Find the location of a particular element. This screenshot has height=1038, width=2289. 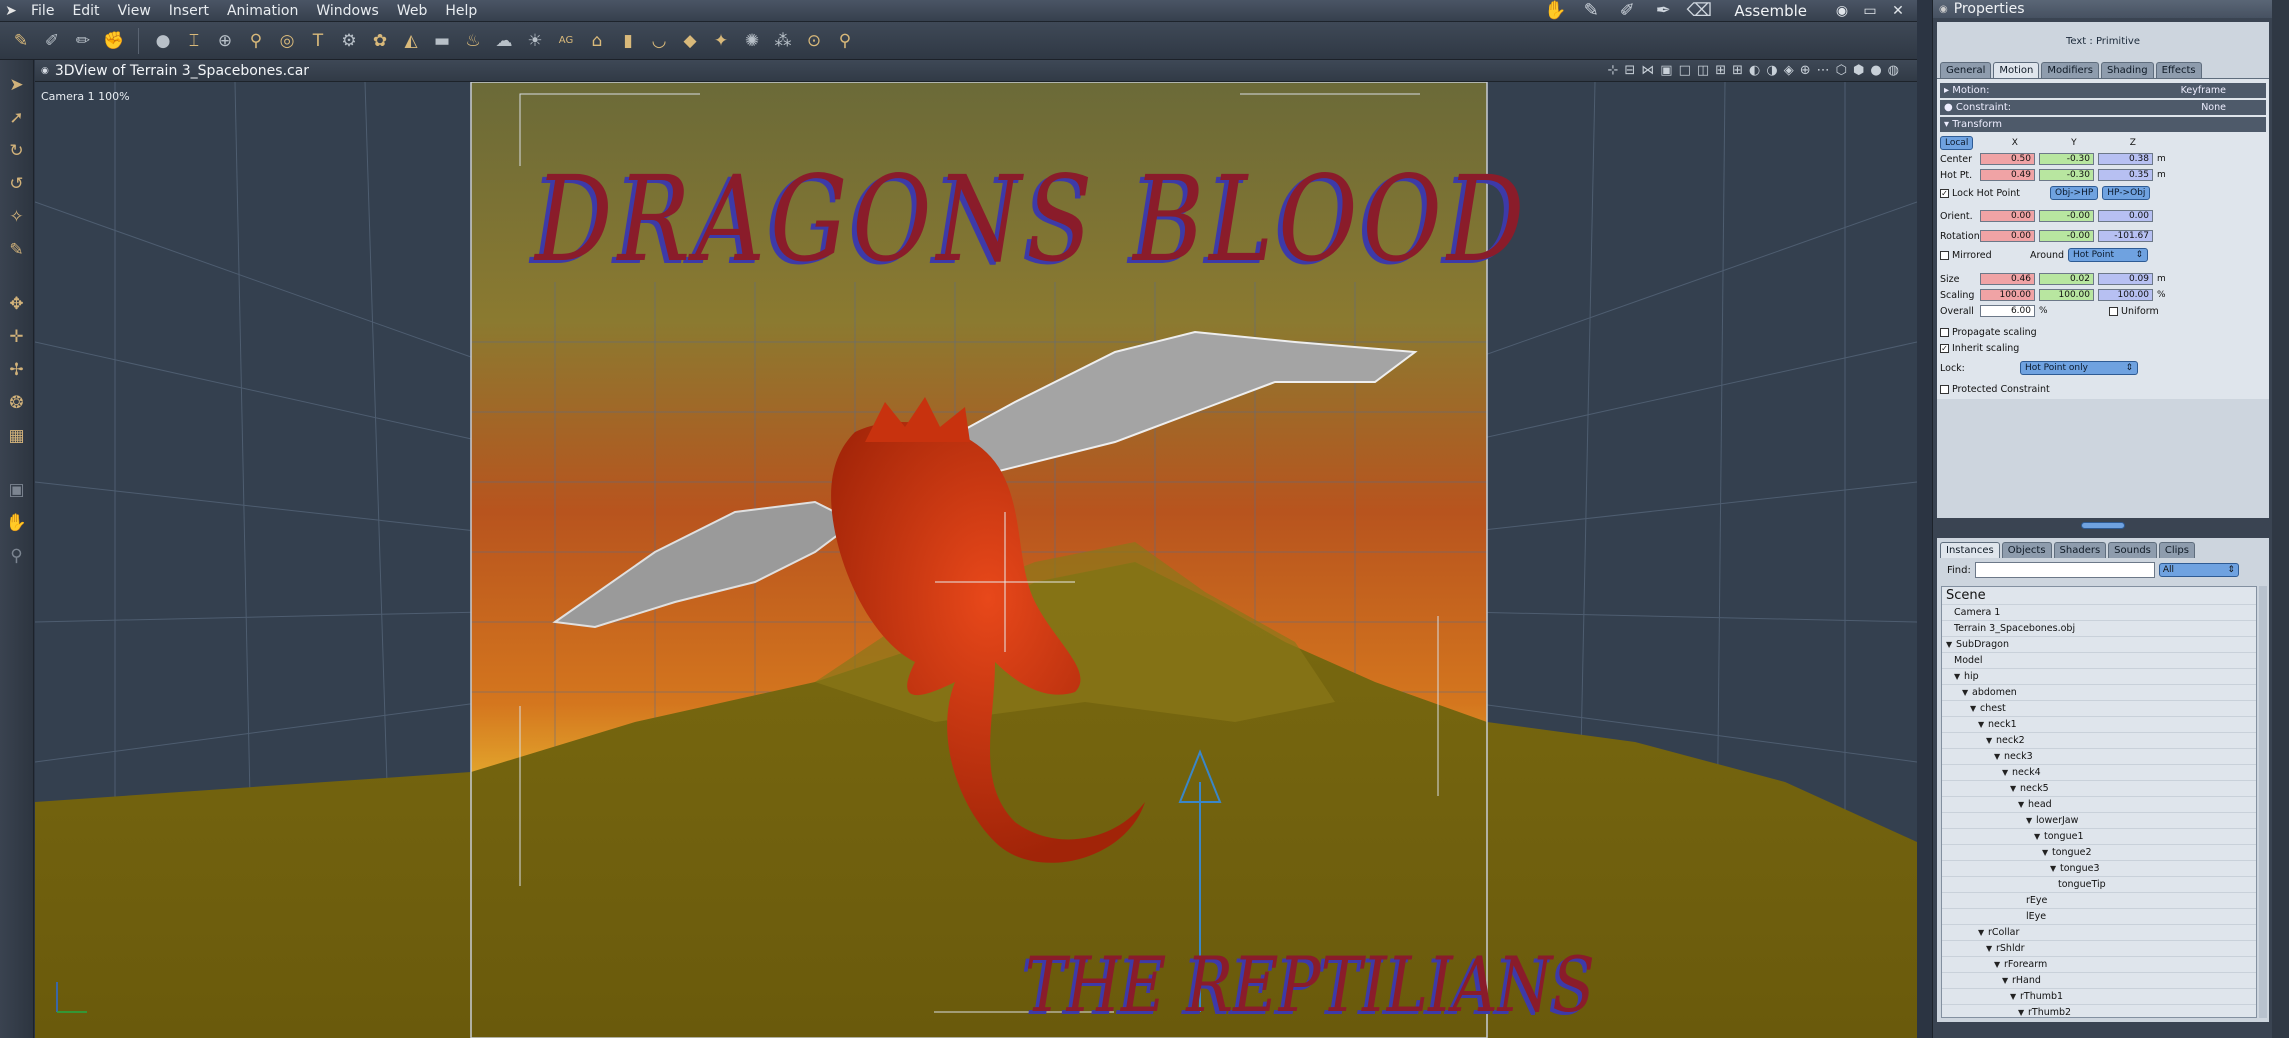

size-x-field: 0.46 is located at coordinates (2007, 279).